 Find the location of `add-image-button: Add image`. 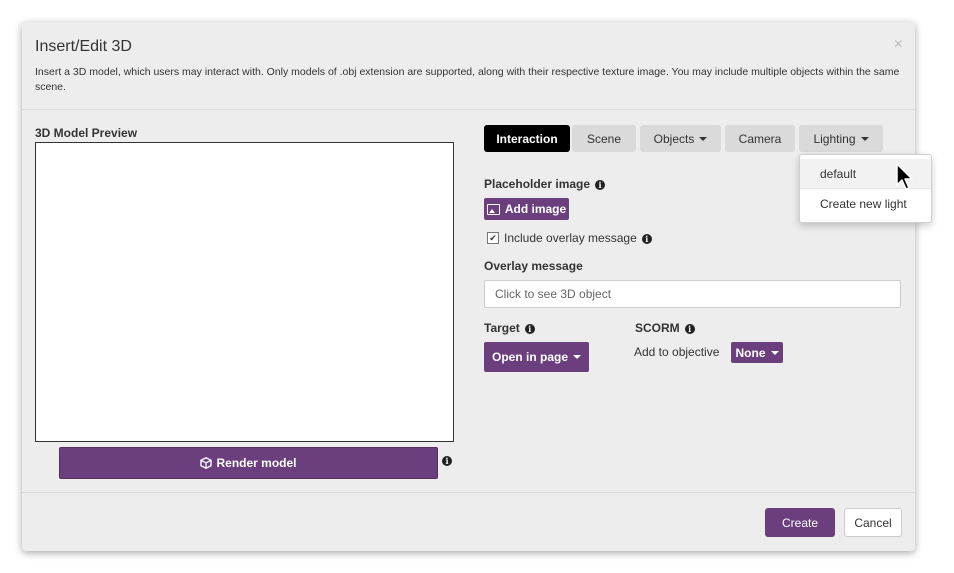

add-image-button: Add image is located at coordinates (526, 209).